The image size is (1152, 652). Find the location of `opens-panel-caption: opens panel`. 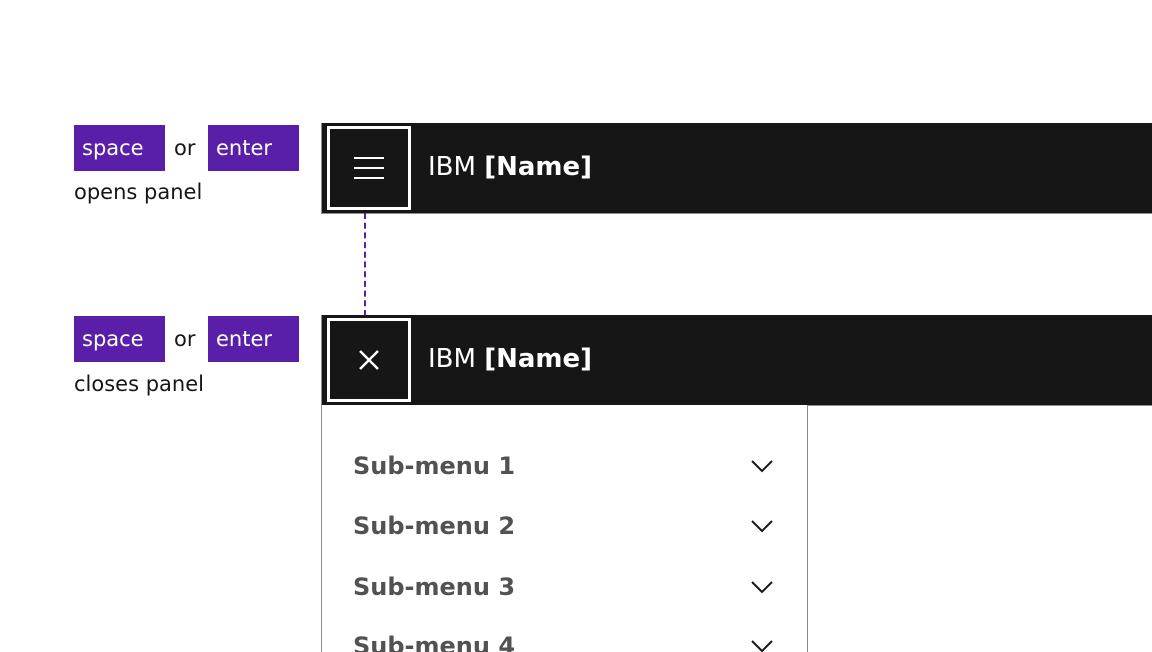

opens-panel-caption: opens panel is located at coordinates (138, 192).